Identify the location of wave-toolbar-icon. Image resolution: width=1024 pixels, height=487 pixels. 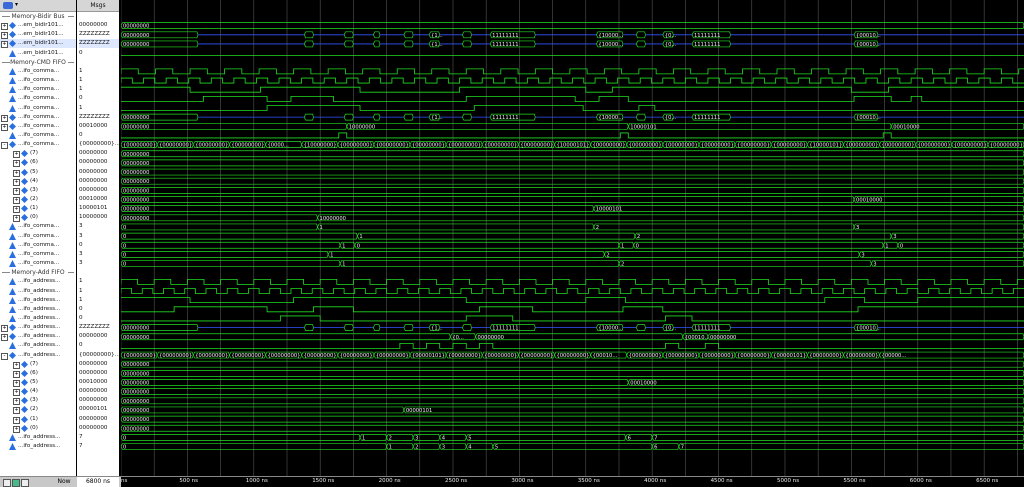
(8, 5).